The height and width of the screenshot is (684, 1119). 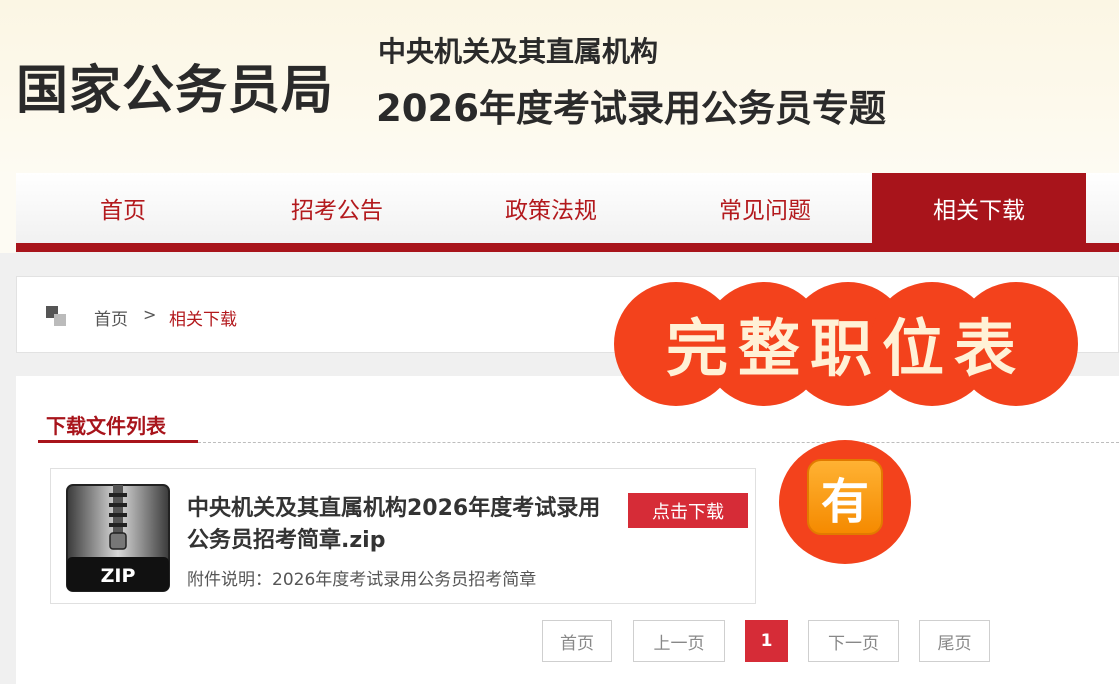 What do you see at coordinates (766, 641) in the screenshot?
I see `pagination-current-page: 1` at bounding box center [766, 641].